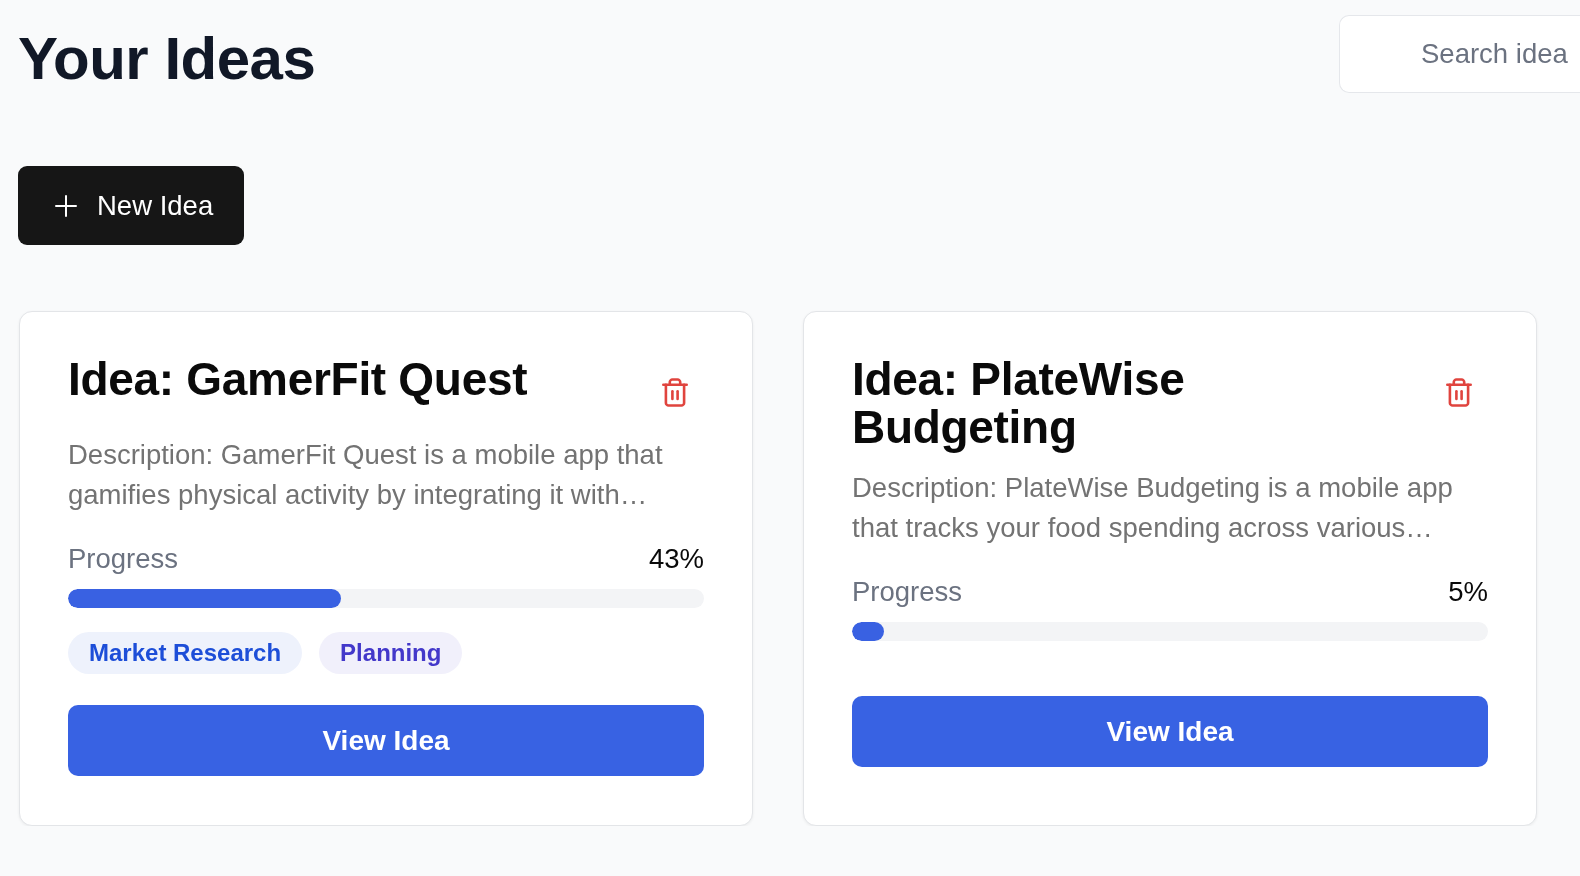 The image size is (1580, 876). I want to click on progress-value: 5%, so click(1468, 592).